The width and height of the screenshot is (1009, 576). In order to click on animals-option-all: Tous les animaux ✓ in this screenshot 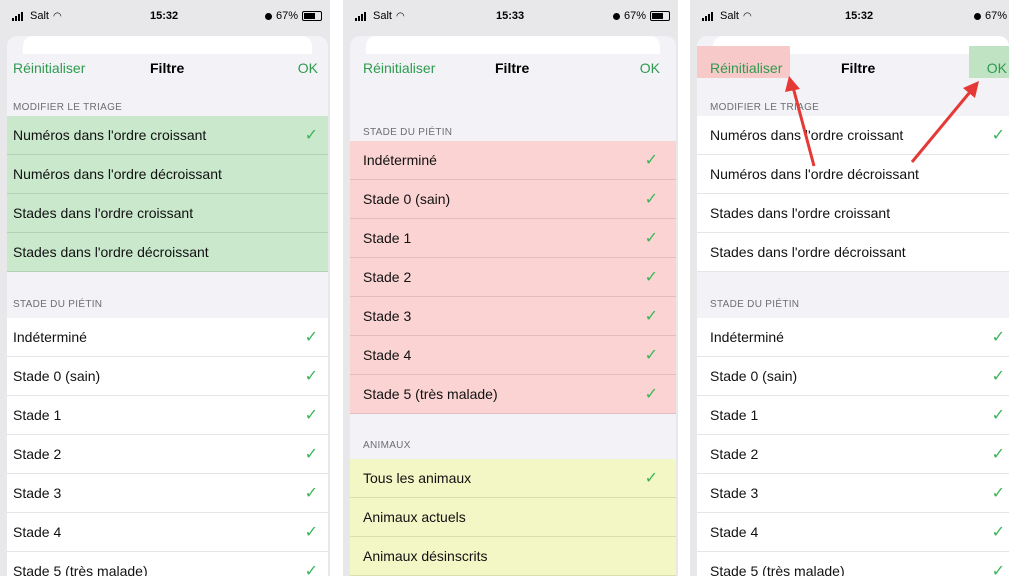, I will do `click(513, 478)`.